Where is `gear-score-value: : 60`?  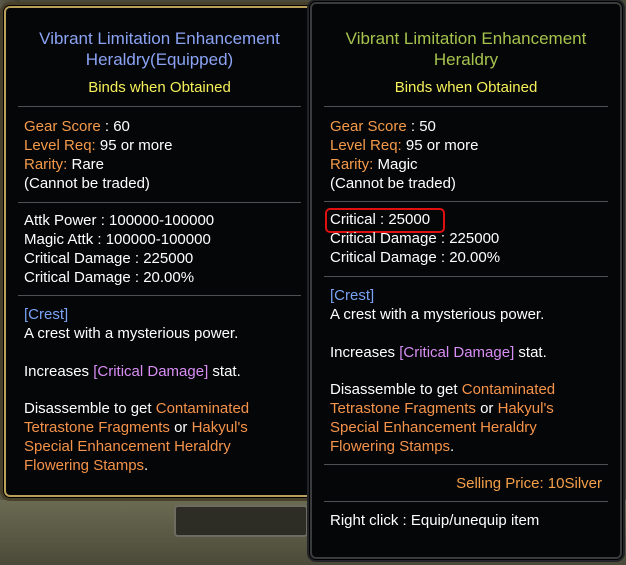
gear-score-value: : 60 is located at coordinates (115, 126).